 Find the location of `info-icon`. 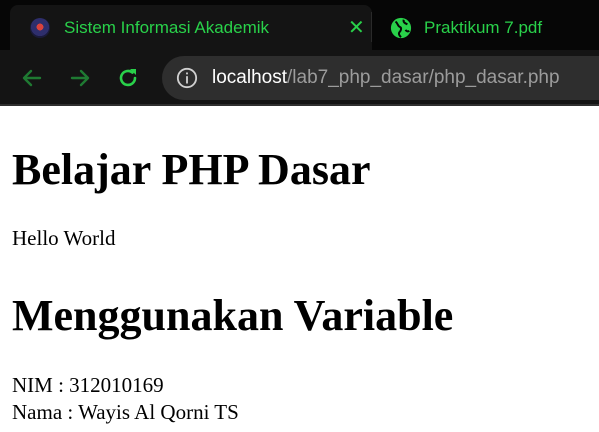

info-icon is located at coordinates (187, 78).